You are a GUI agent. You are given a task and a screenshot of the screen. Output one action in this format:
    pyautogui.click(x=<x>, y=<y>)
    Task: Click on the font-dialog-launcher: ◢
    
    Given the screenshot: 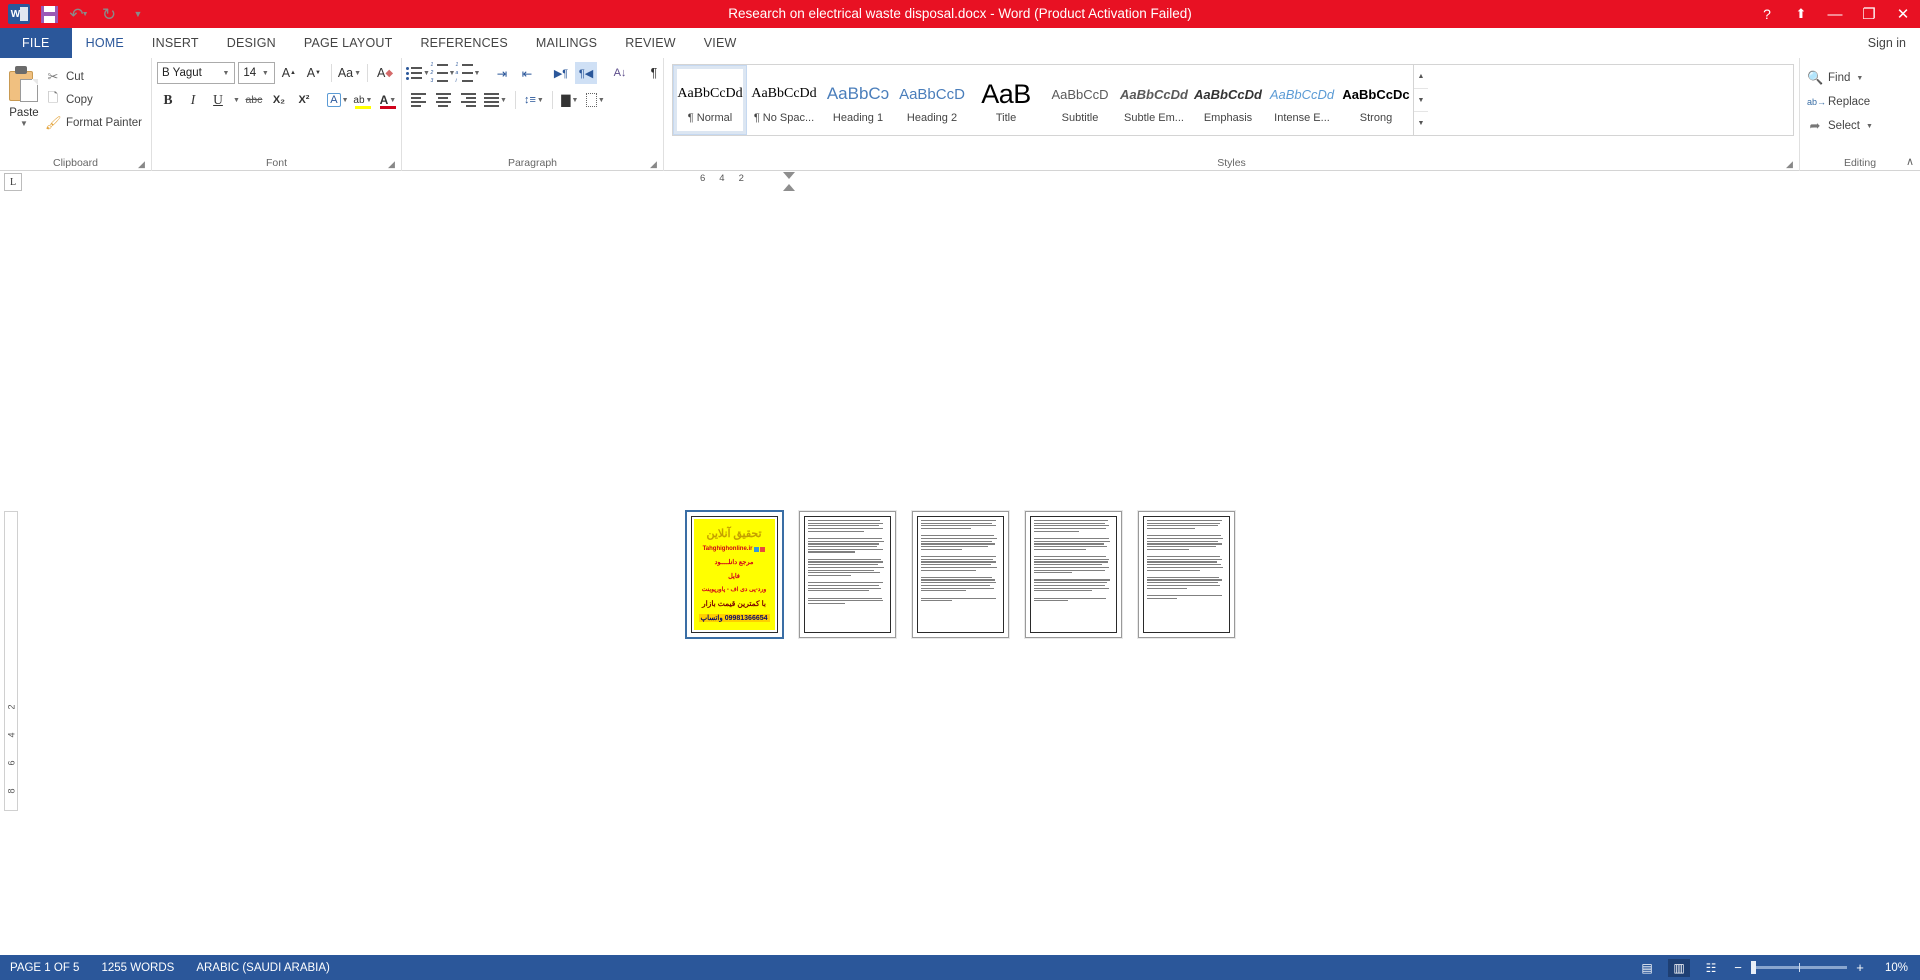 What is the action you would take?
    pyautogui.click(x=391, y=164)
    